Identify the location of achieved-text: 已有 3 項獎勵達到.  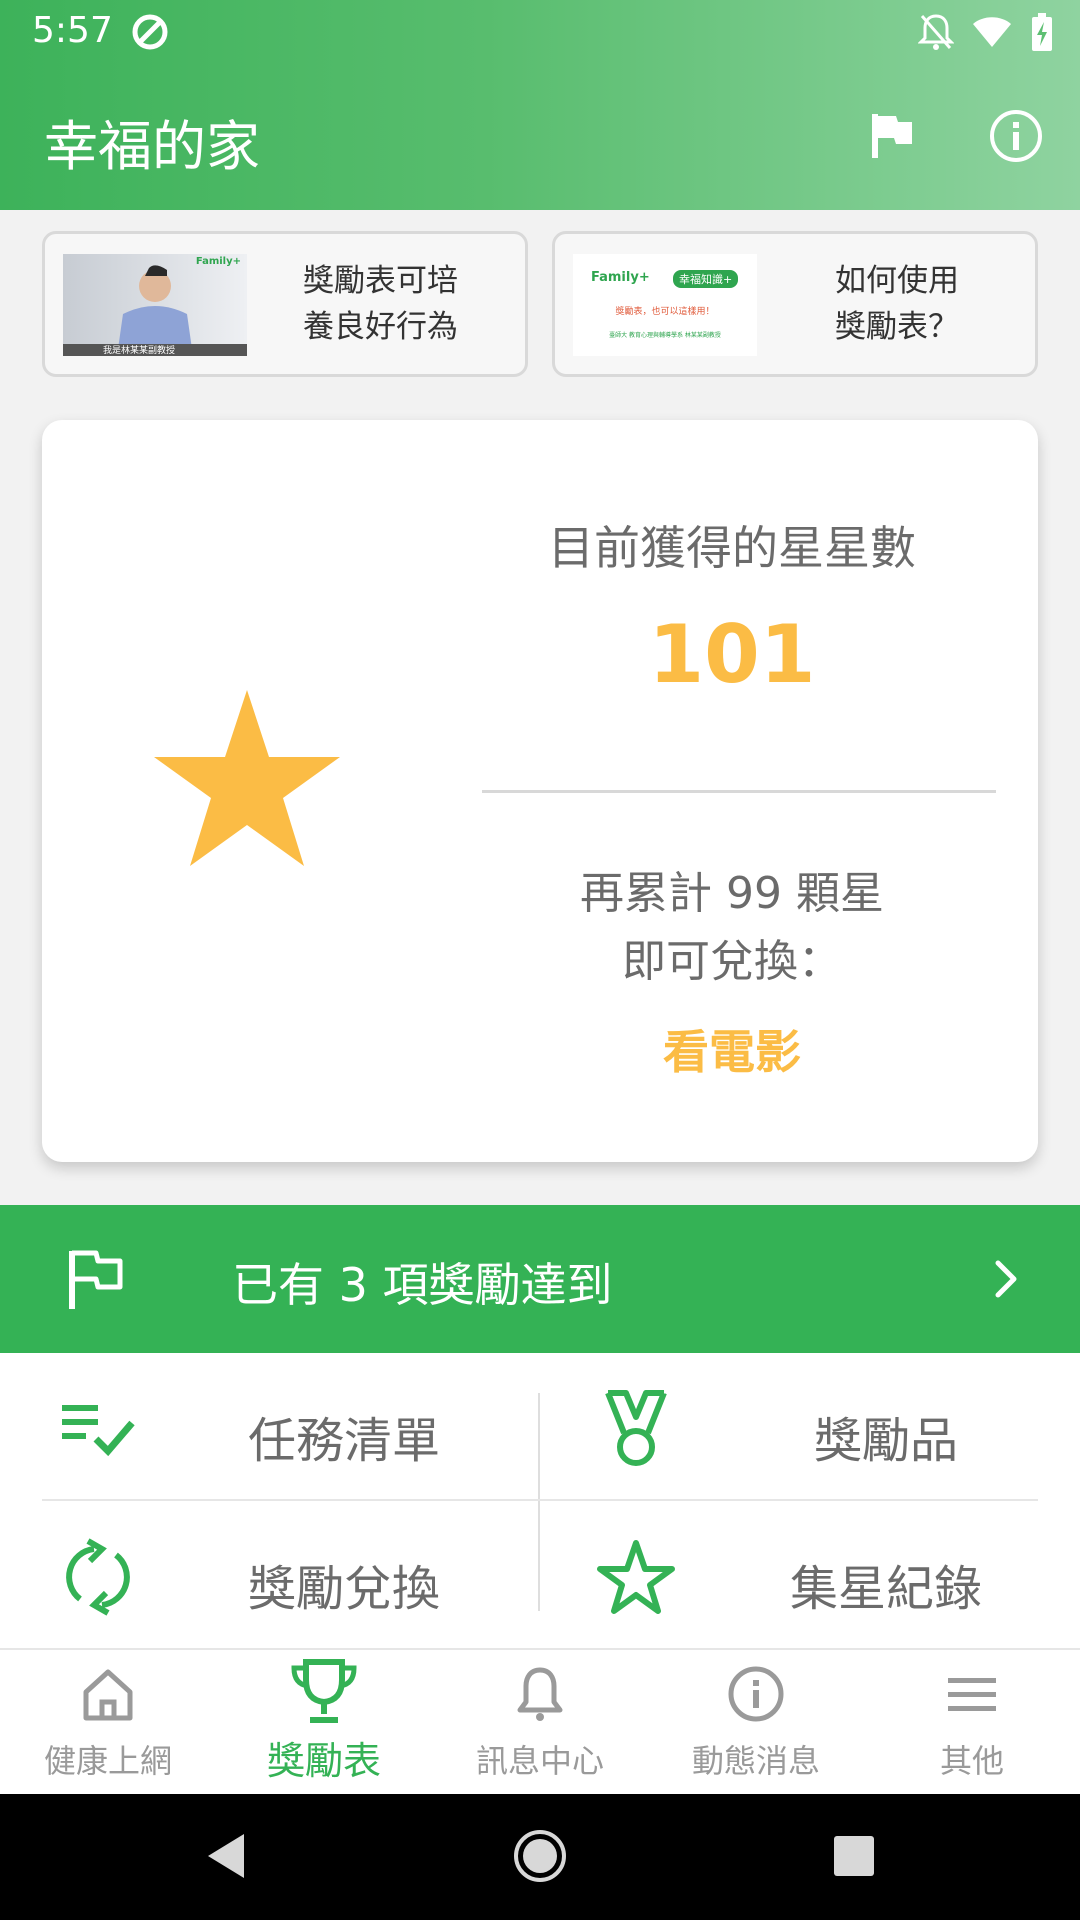
(422, 1285).